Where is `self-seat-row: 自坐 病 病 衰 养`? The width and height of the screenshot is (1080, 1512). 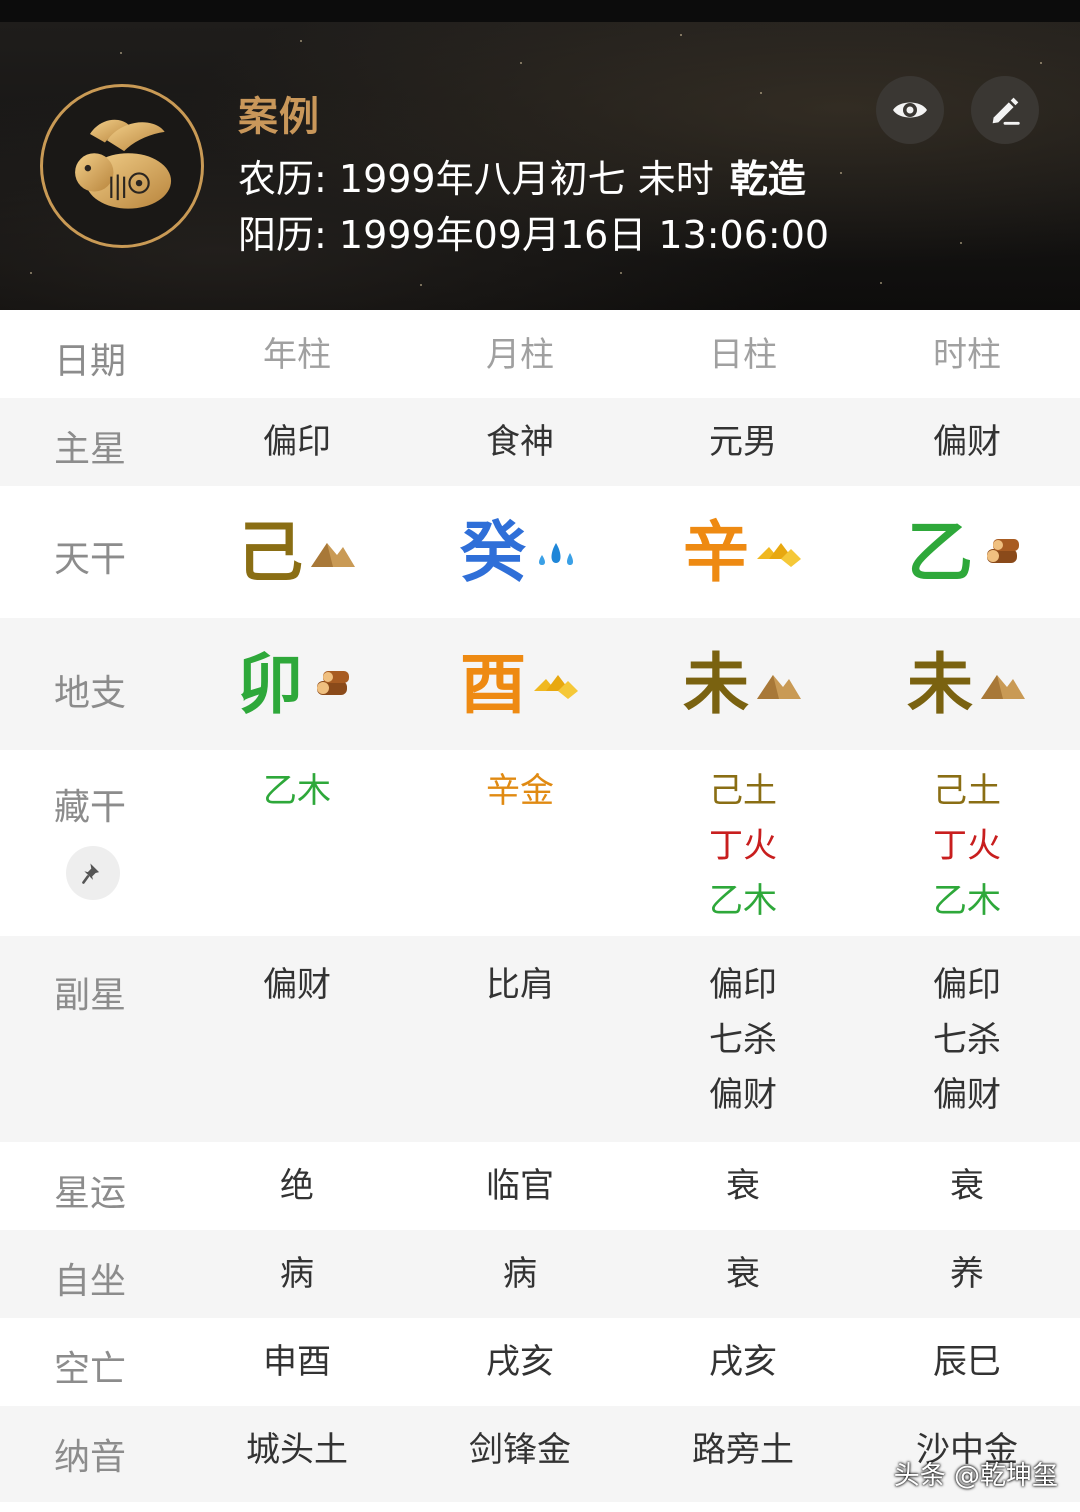 self-seat-row: 自坐 病 病 衰 养 is located at coordinates (540, 1274).